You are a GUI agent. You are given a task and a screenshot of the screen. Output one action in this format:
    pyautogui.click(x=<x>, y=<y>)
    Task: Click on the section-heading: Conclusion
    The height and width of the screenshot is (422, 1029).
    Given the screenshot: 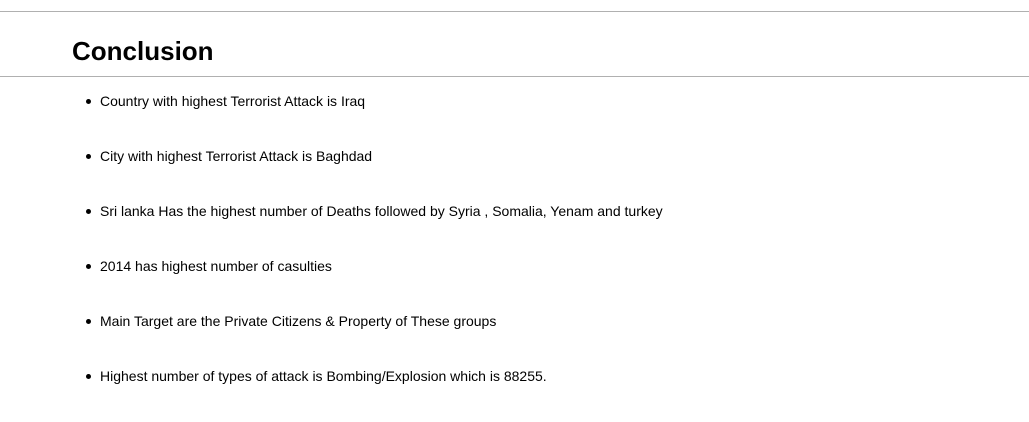 What is the action you would take?
    pyautogui.click(x=143, y=51)
    